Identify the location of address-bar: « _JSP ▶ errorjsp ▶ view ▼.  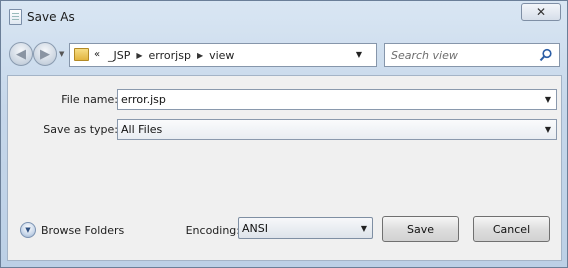
(253, 55).